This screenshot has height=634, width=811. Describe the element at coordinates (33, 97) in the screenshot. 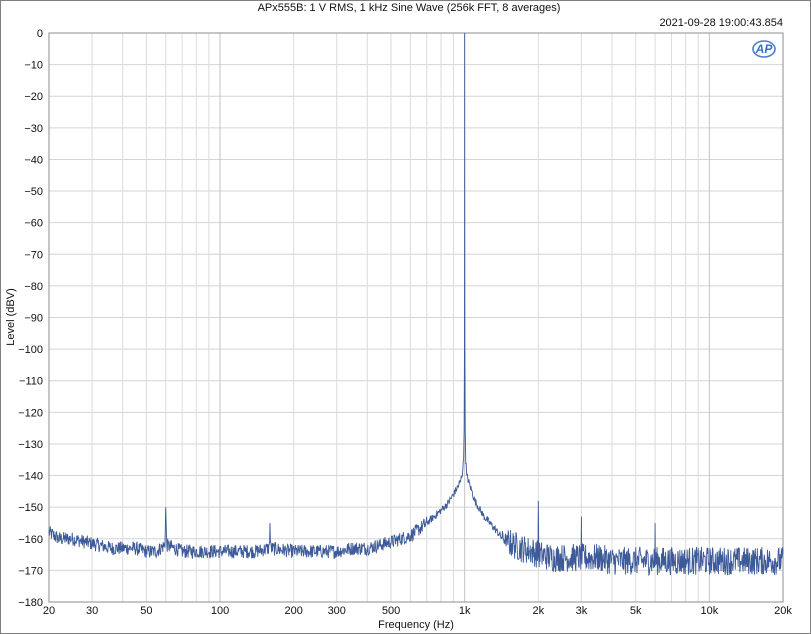

I see `y-tick-label: −20` at that location.